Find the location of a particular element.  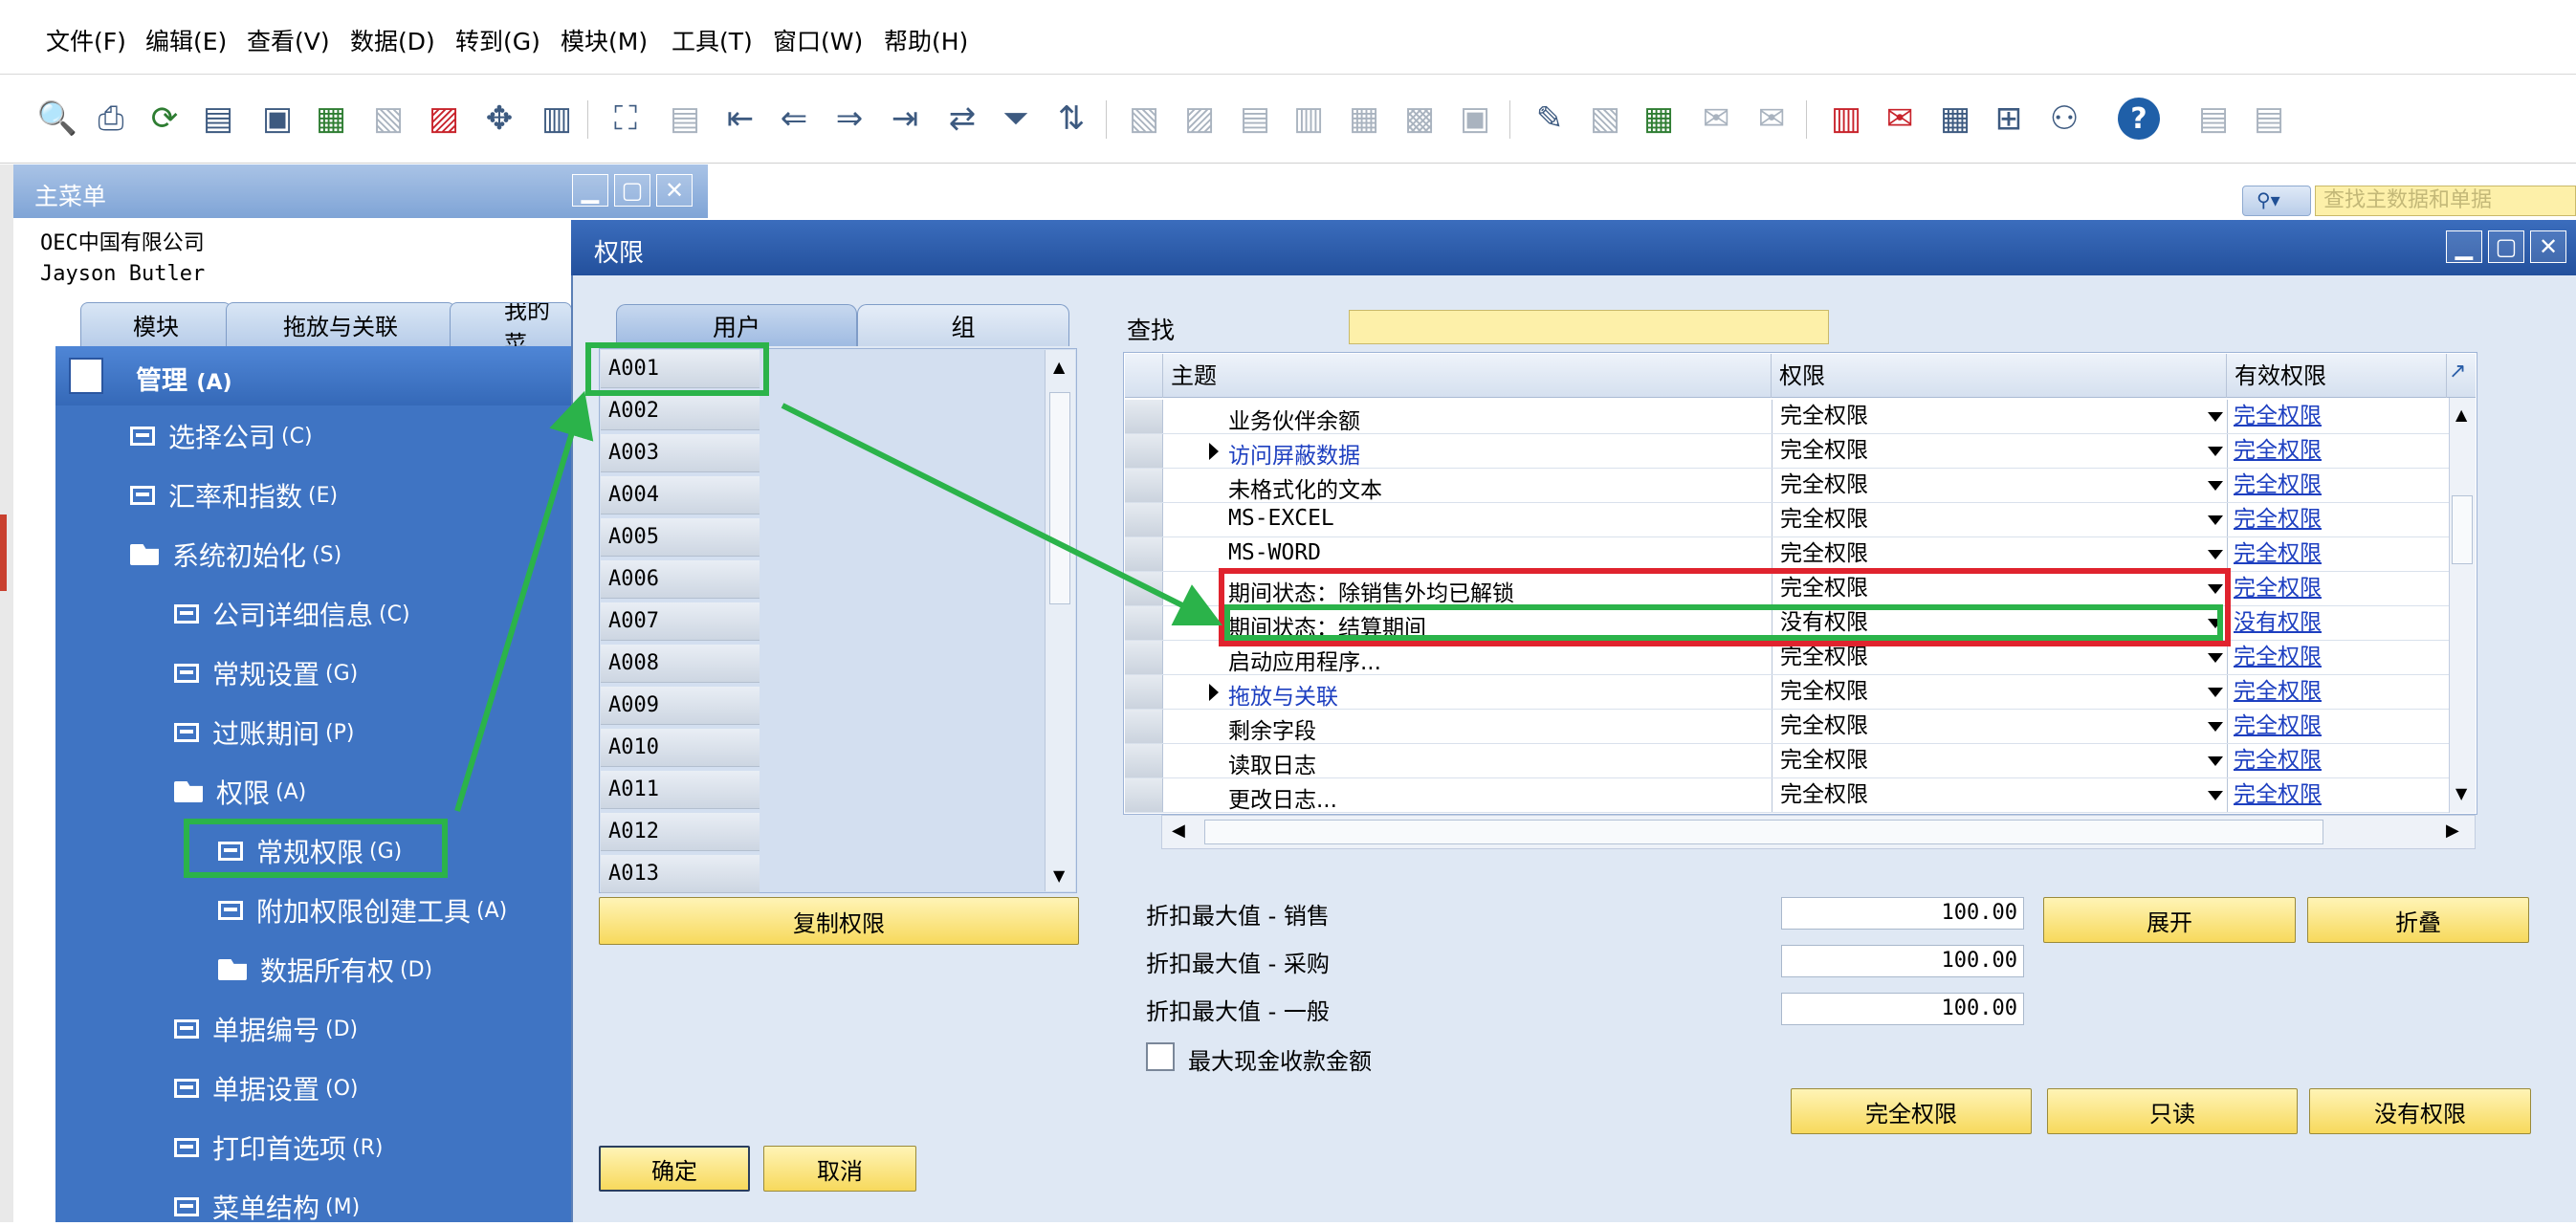

annotation-arrow-to-user is located at coordinates (524, 601).